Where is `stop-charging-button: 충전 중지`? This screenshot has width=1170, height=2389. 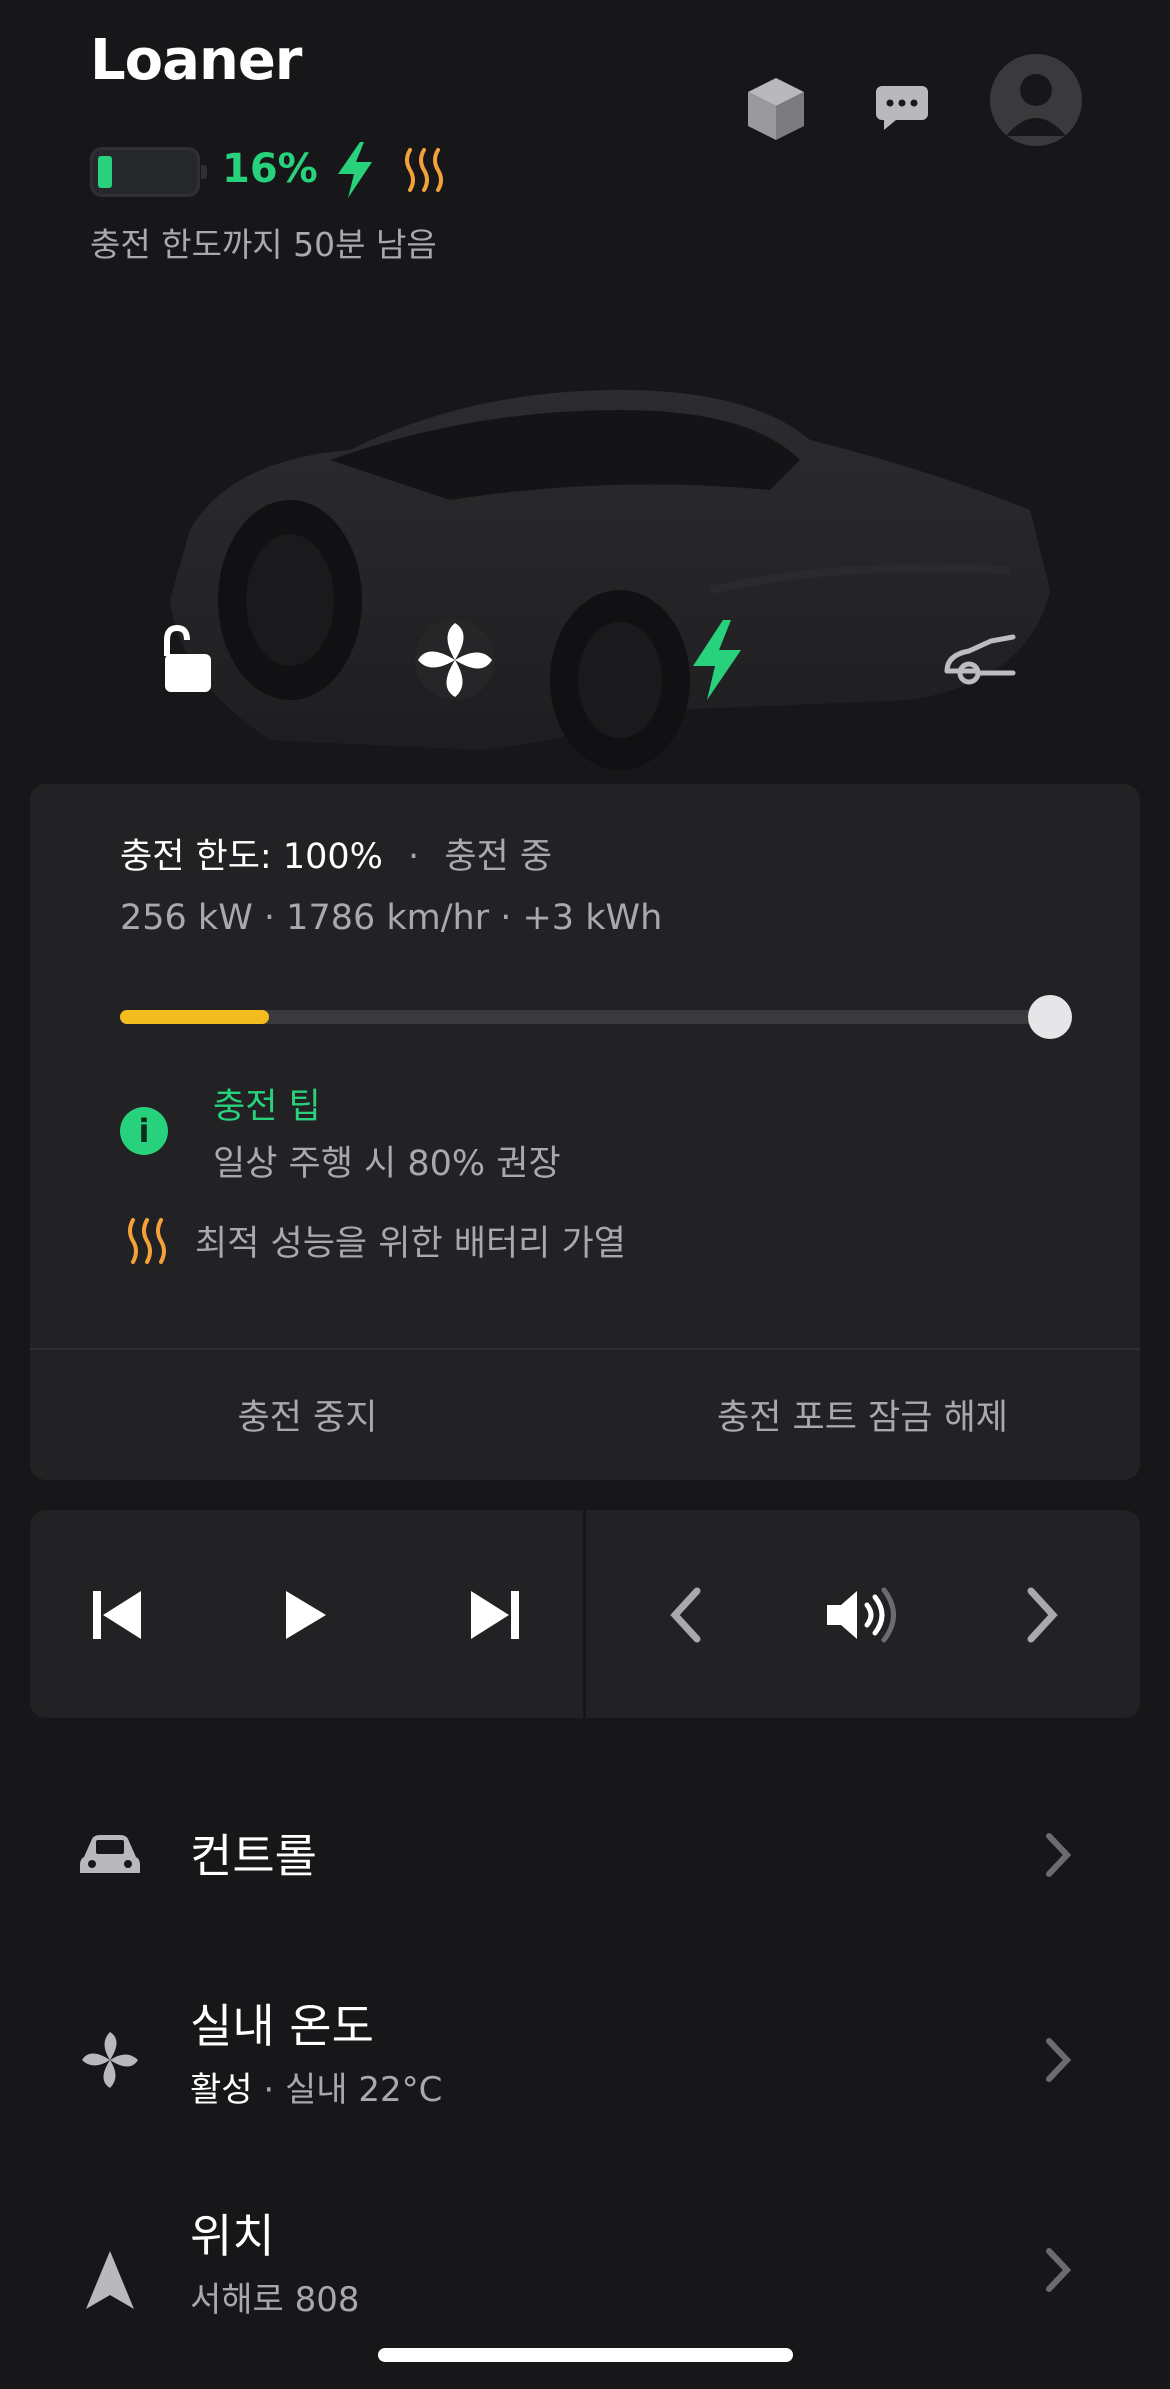 stop-charging-button: 충전 중지 is located at coordinates (307, 1414).